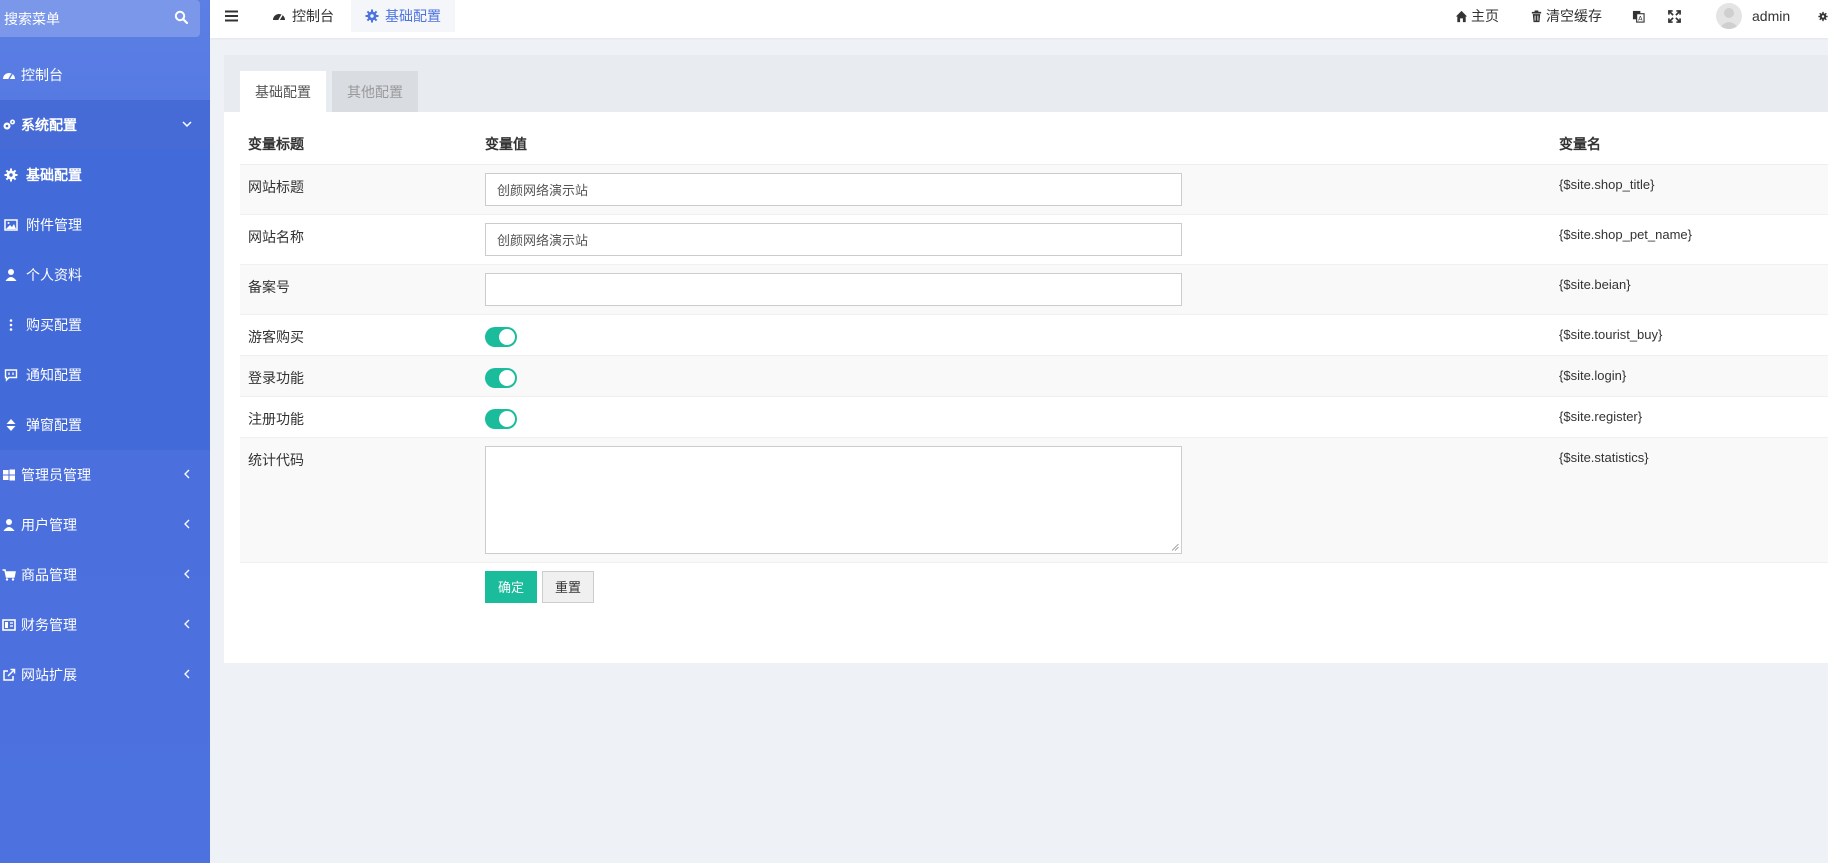  Describe the element at coordinates (11, 325) in the screenshot. I see `ellipsis-vertical-icon` at that location.